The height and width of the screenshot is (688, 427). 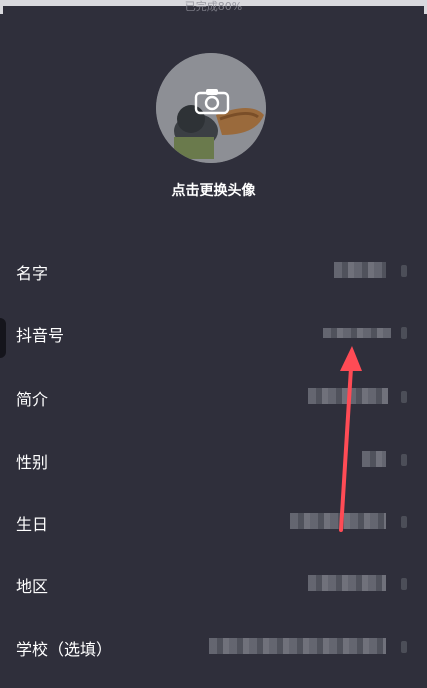 I want to click on row-value-name-blurred, so click(x=360, y=270).